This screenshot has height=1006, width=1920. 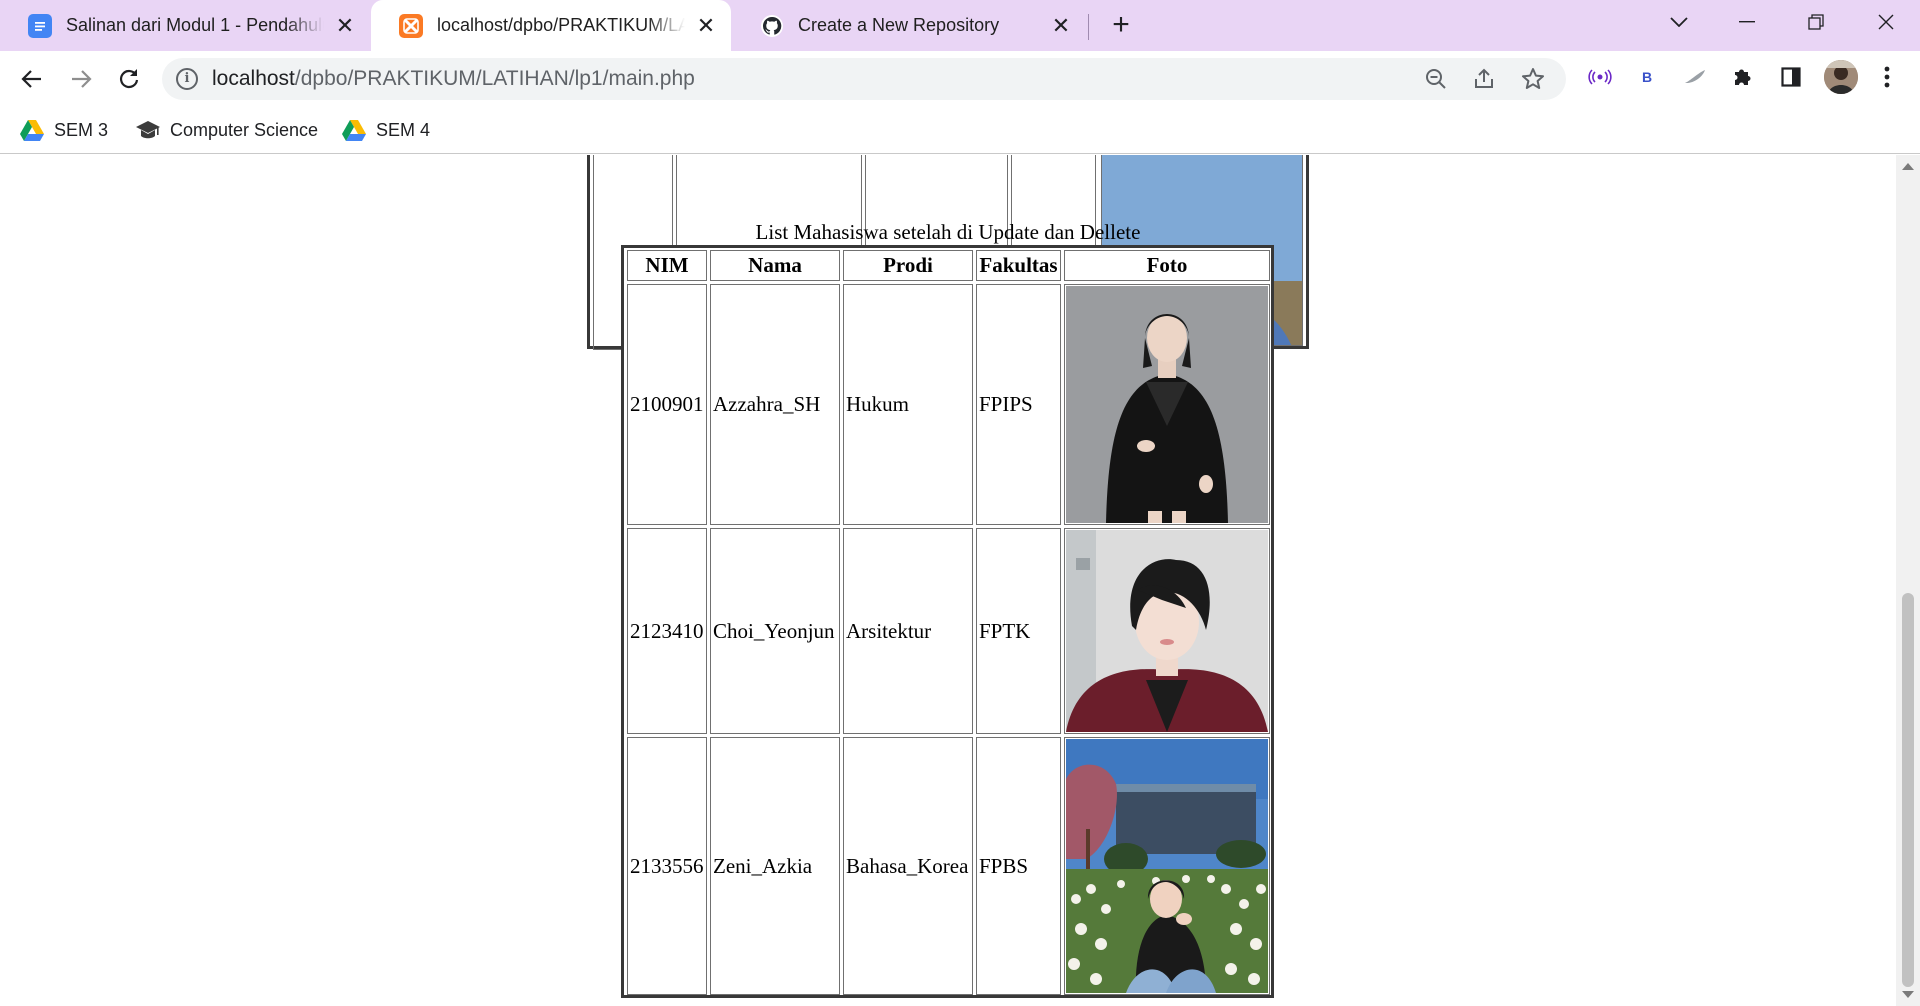 I want to click on broadcast-extension-icon, so click(x=1600, y=77).